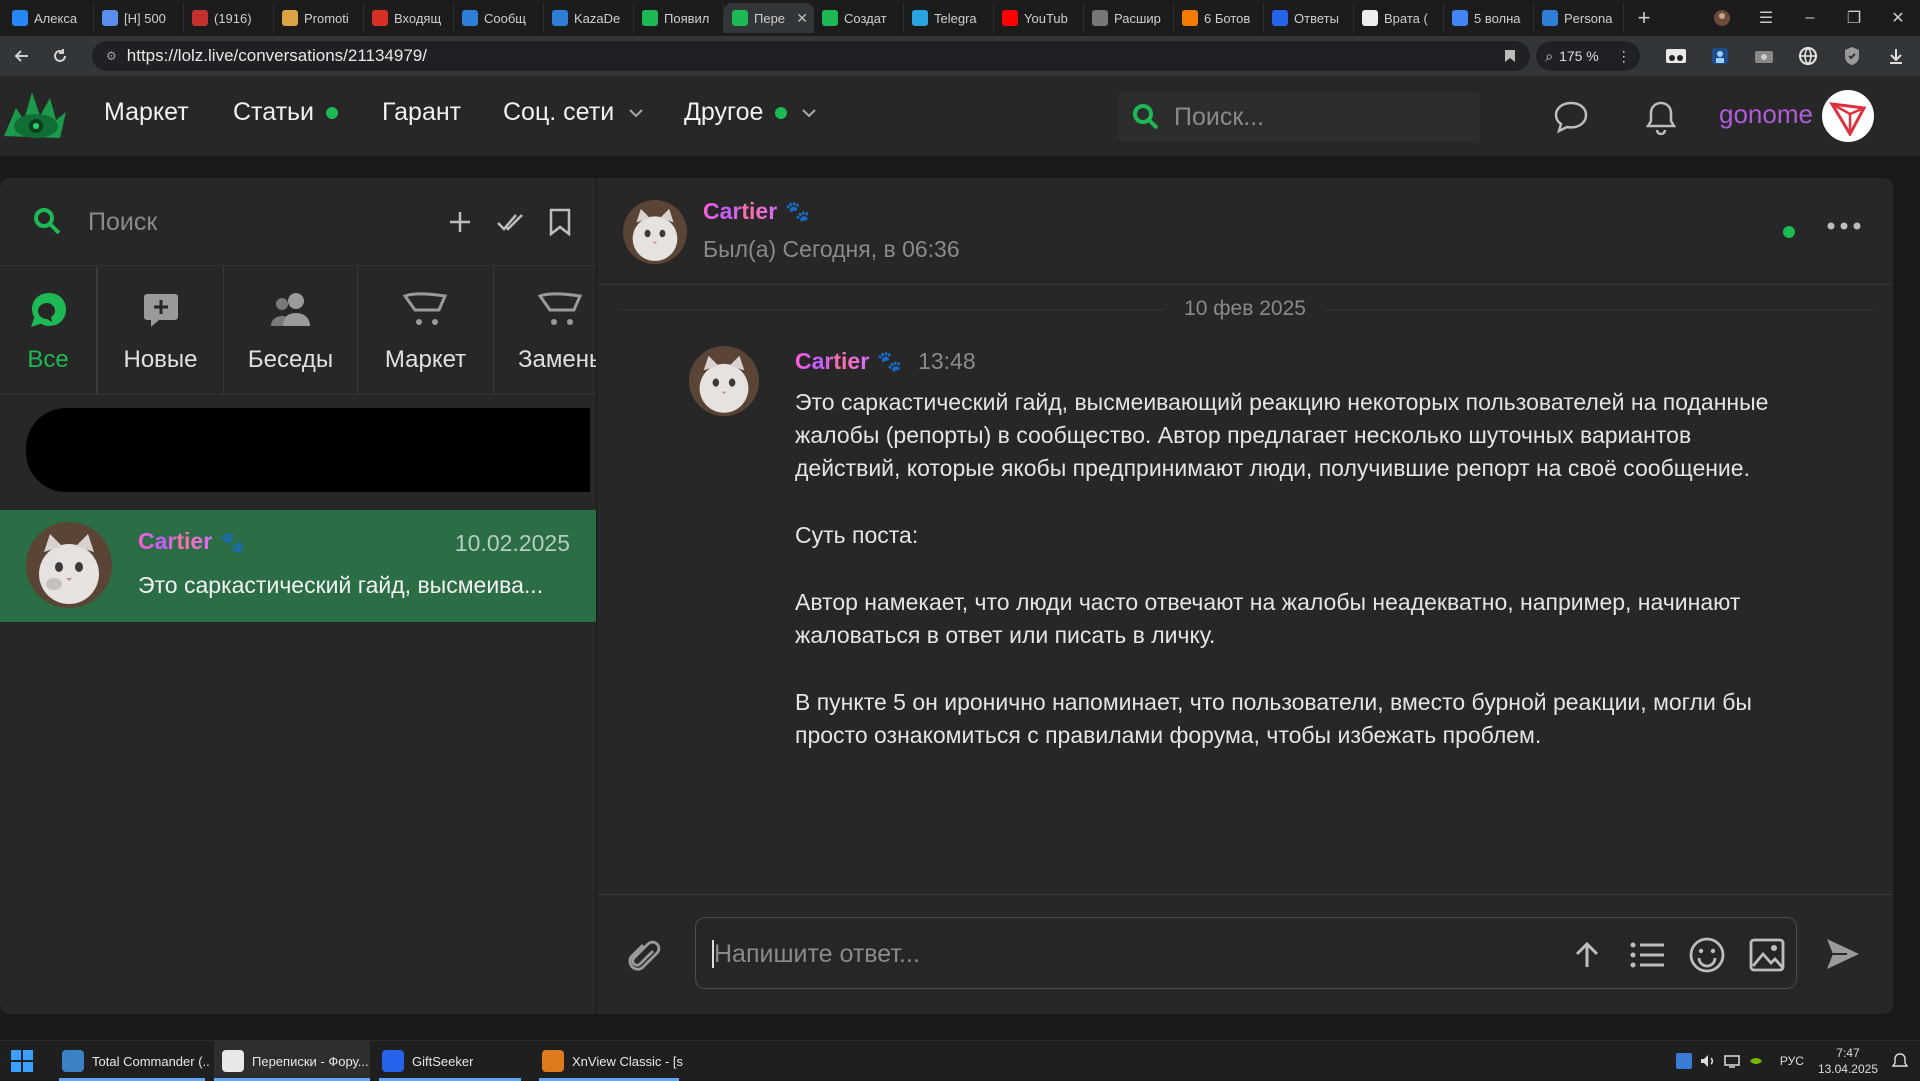 This screenshot has height=1081, width=1920. What do you see at coordinates (512, 543) in the screenshot?
I see `conversation-date: 10.02.2025` at bounding box center [512, 543].